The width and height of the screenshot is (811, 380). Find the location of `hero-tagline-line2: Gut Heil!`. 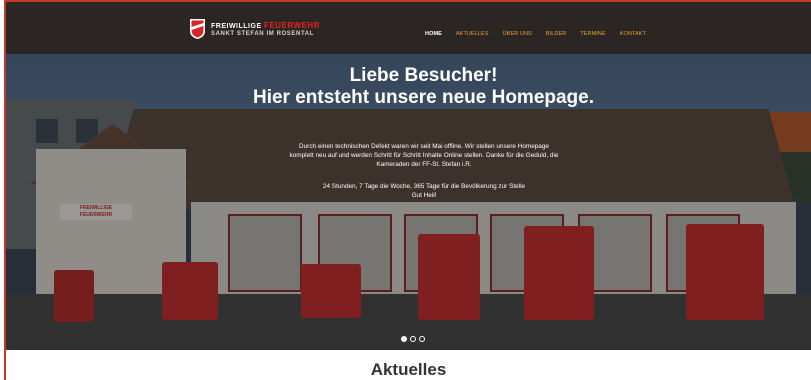

hero-tagline-line2: Gut Heil! is located at coordinates (424, 195).